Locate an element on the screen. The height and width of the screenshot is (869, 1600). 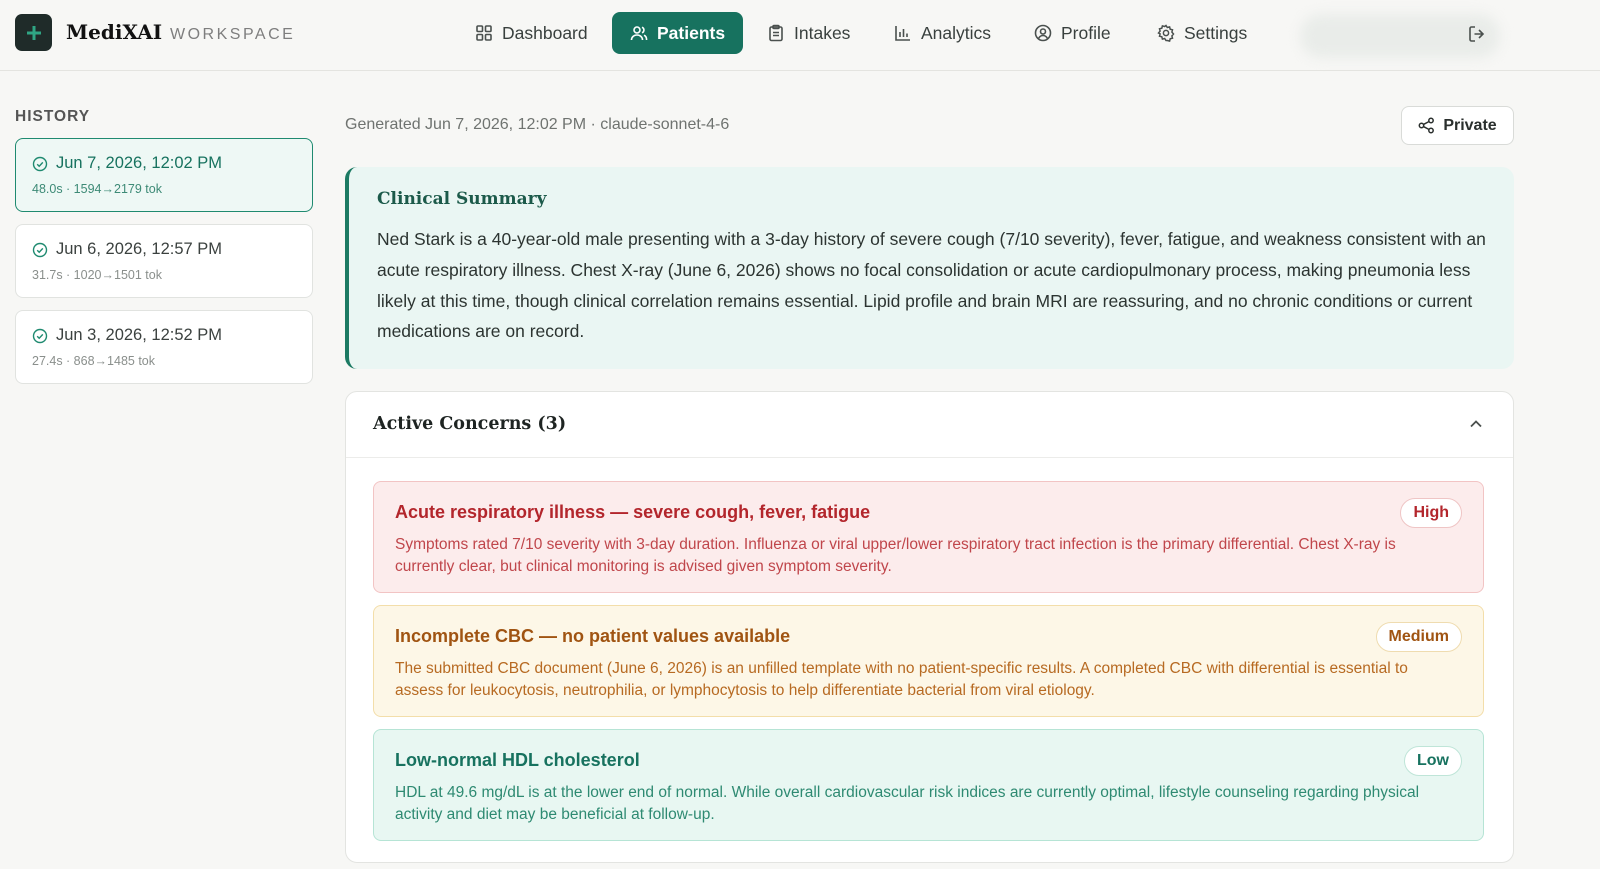
severity-badge: Medium is located at coordinates (1418, 637).